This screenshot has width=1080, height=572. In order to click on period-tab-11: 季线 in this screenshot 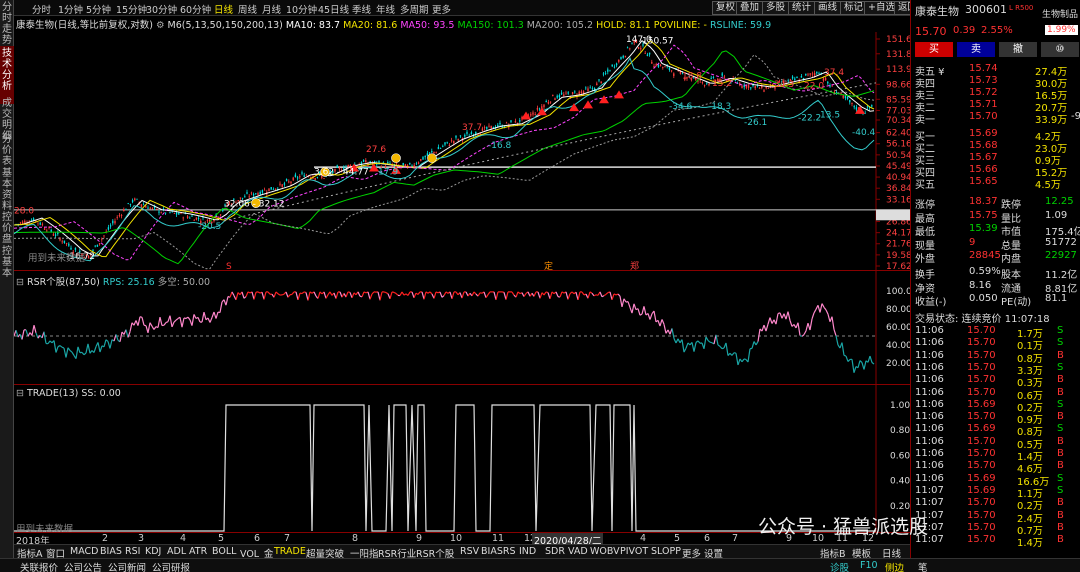, I will do `click(361, 9)`.